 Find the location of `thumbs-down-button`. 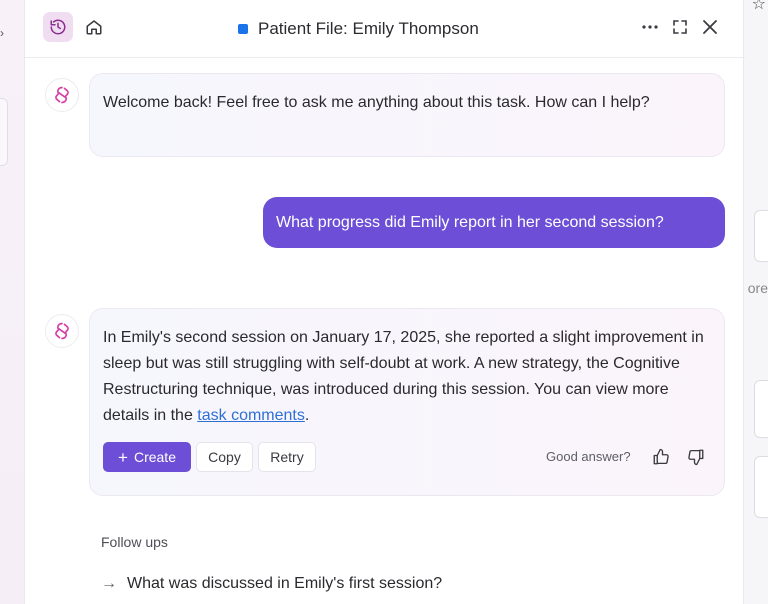

thumbs-down-button is located at coordinates (696, 457).